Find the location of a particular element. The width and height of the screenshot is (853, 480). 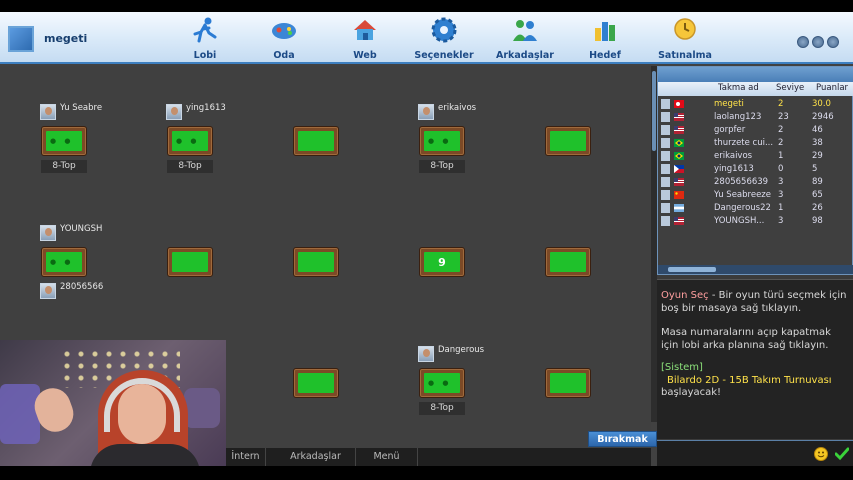

puzzle-decor is located at coordinates (20, 414).